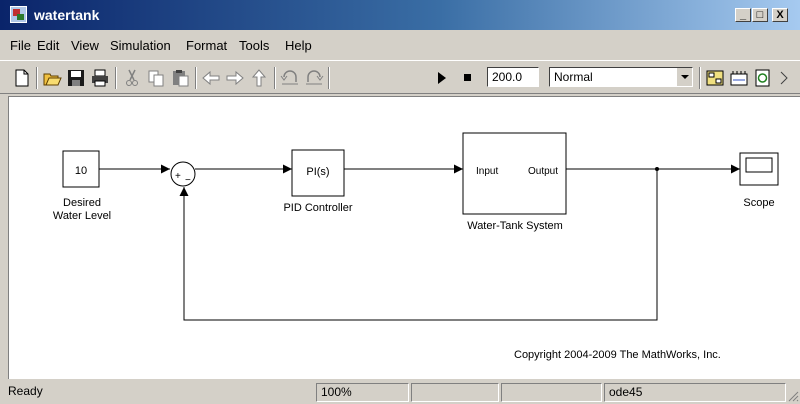 The height and width of the screenshot is (404, 800). What do you see at coordinates (206, 45) in the screenshot?
I see `menu-format: Format` at bounding box center [206, 45].